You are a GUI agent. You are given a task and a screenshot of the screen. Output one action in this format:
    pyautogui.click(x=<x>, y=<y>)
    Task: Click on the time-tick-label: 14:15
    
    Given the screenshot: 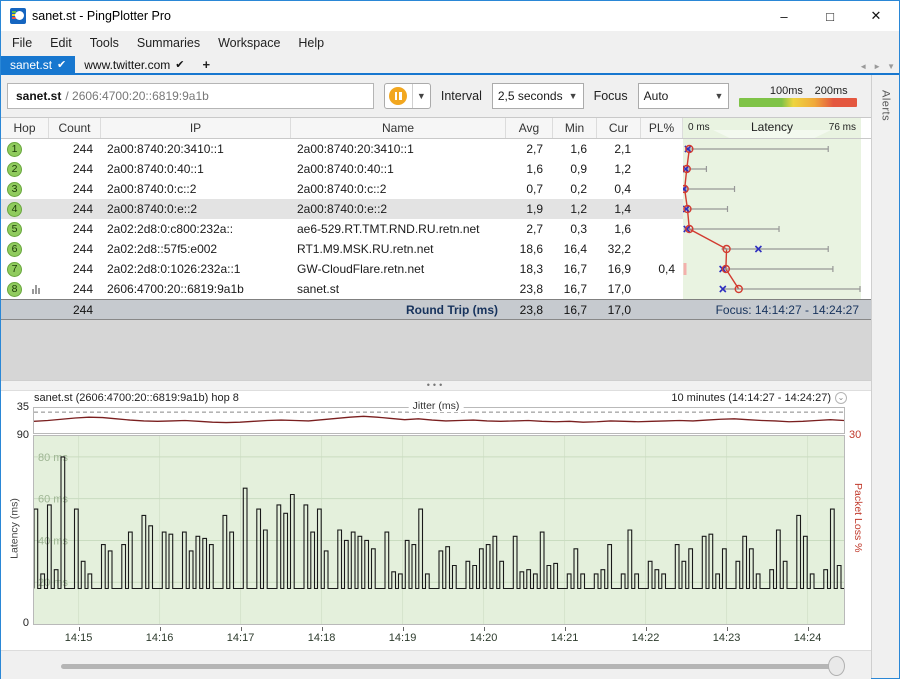 What is the action you would take?
    pyautogui.click(x=78, y=638)
    